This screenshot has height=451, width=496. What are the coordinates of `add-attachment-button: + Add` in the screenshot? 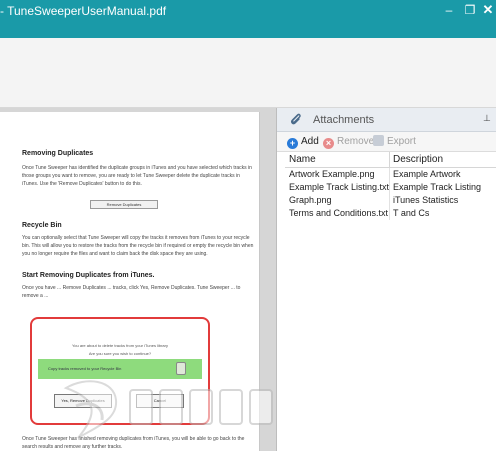 It's located at (303, 142).